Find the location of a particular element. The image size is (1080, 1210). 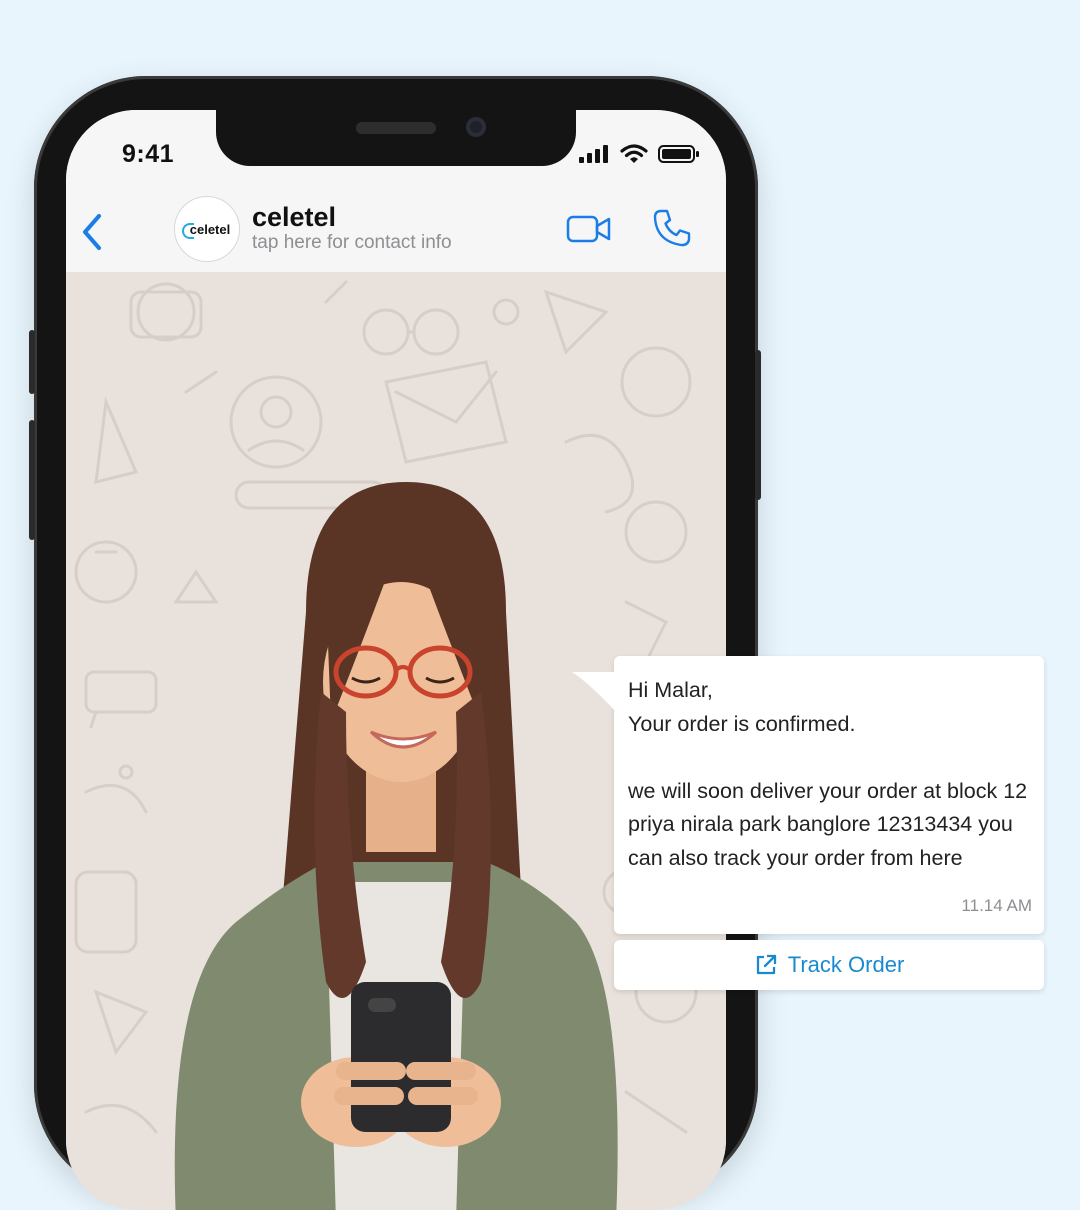

front-camera is located at coordinates (476, 127).